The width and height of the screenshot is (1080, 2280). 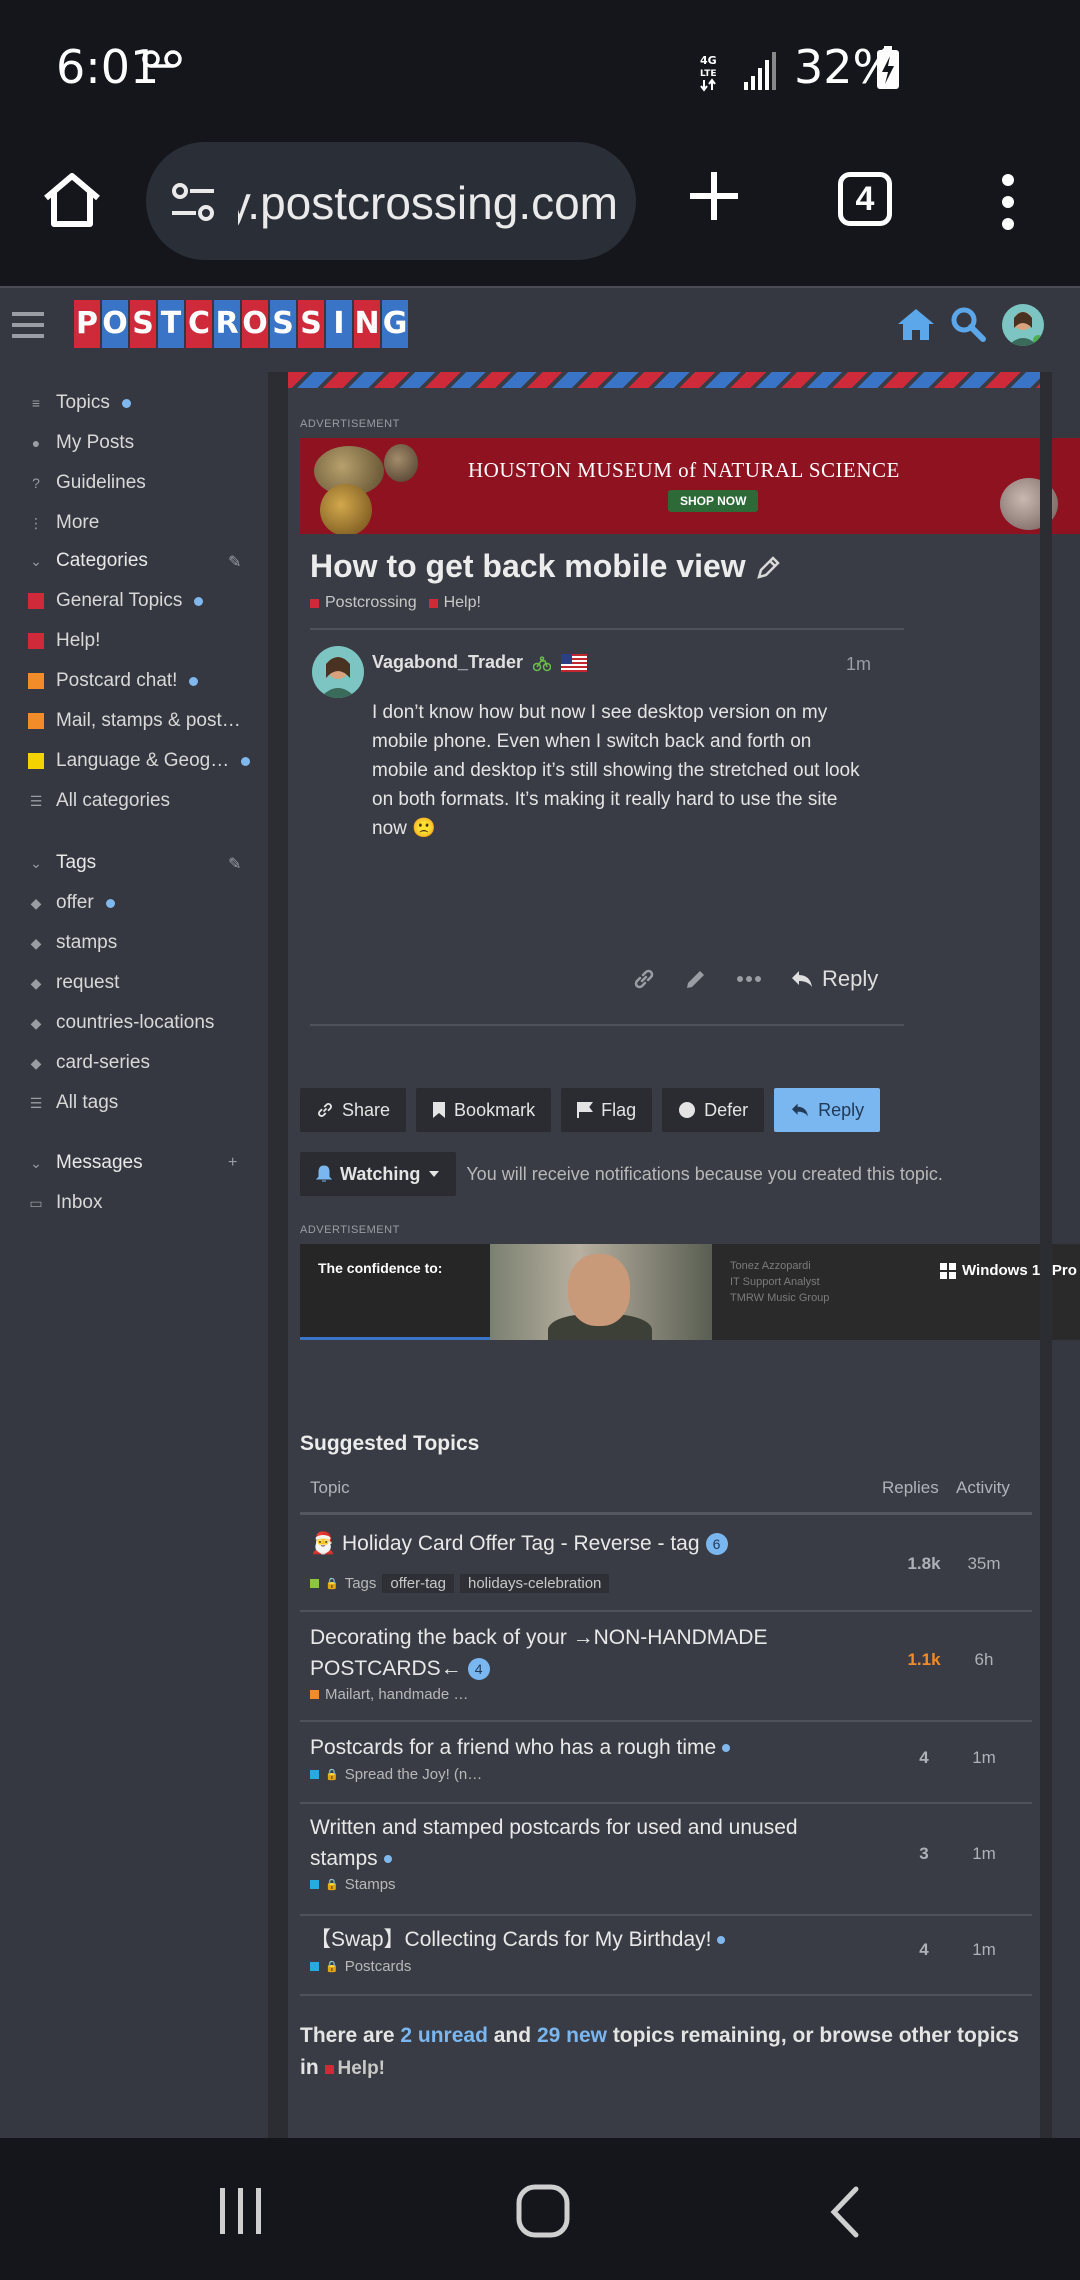 What do you see at coordinates (968, 324) in the screenshot?
I see `search-icon` at bounding box center [968, 324].